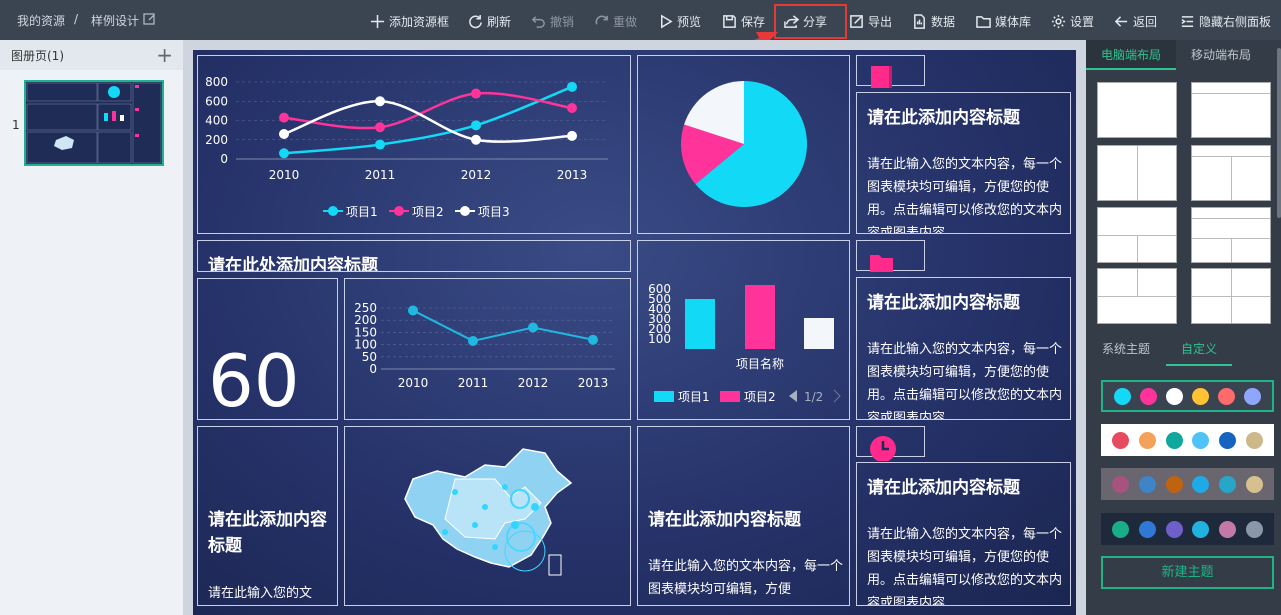 Image resolution: width=1281 pixels, height=615 pixels. What do you see at coordinates (499, 21) in the screenshot?
I see `refresh-label: 刷新` at bounding box center [499, 21].